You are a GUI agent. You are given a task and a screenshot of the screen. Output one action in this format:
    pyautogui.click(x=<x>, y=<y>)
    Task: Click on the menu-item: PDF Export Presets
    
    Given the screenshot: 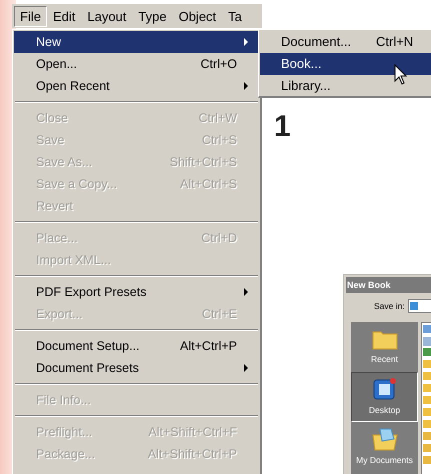 What is the action you would take?
    pyautogui.click(x=136, y=292)
    